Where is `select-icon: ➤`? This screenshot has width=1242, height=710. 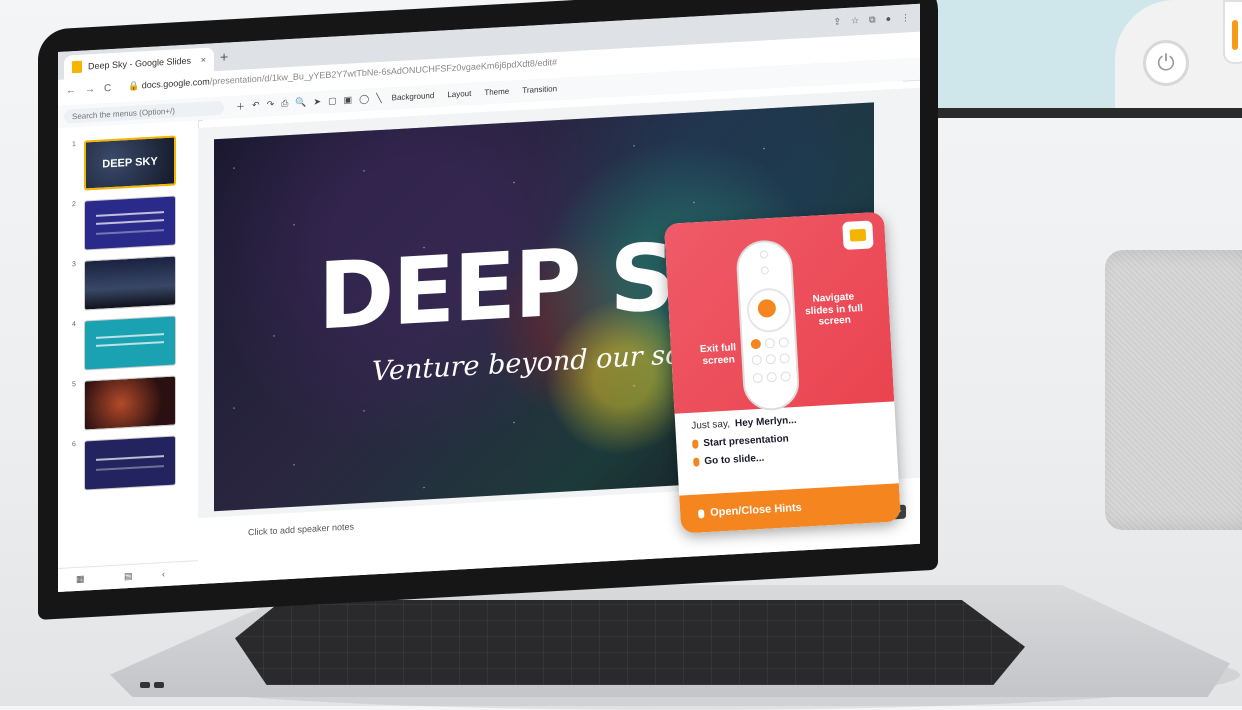
select-icon: ➤ is located at coordinates (318, 101).